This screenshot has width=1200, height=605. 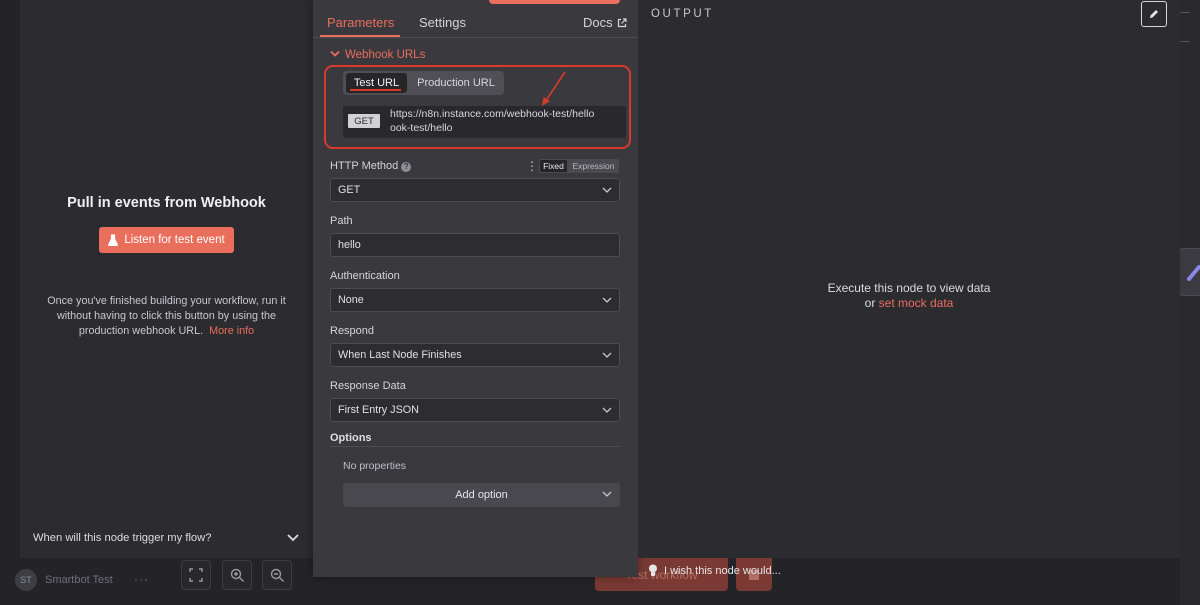 I want to click on avatar: ST, so click(x=26, y=580).